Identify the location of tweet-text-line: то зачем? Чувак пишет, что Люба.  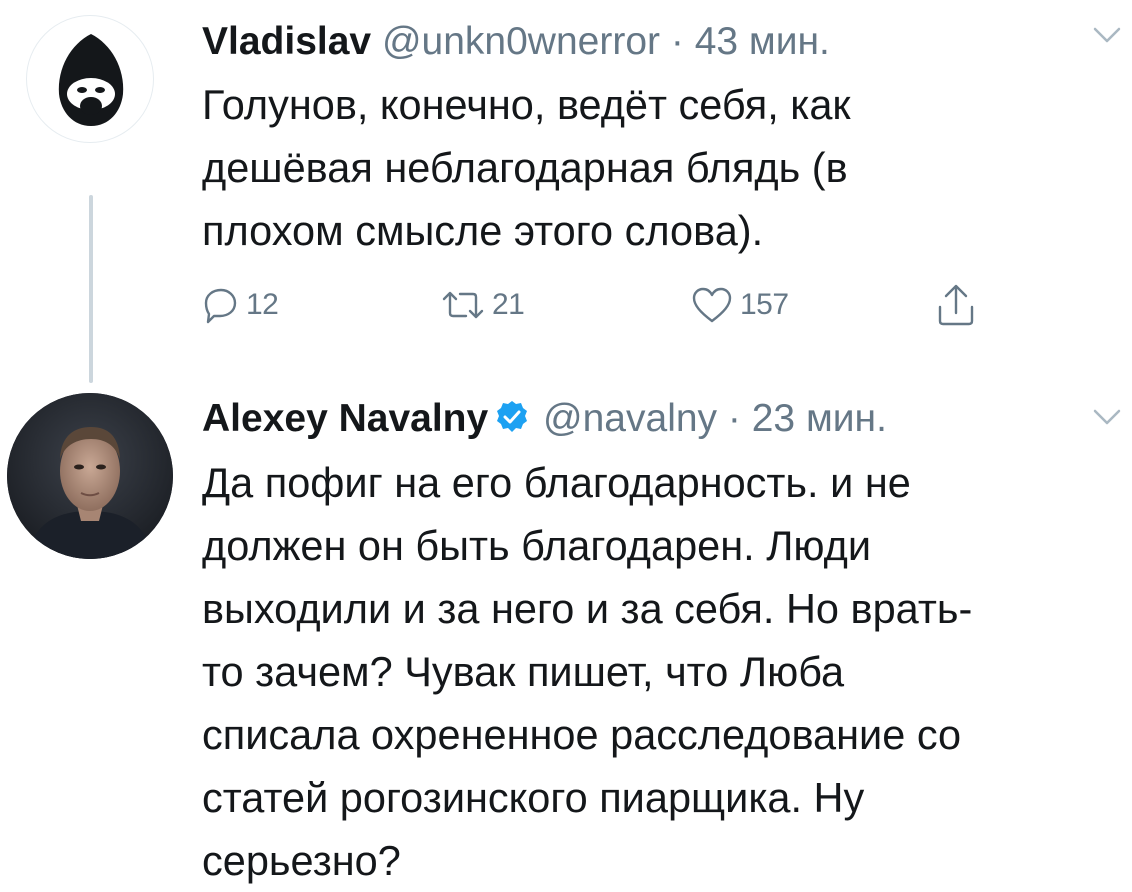
(523, 671).